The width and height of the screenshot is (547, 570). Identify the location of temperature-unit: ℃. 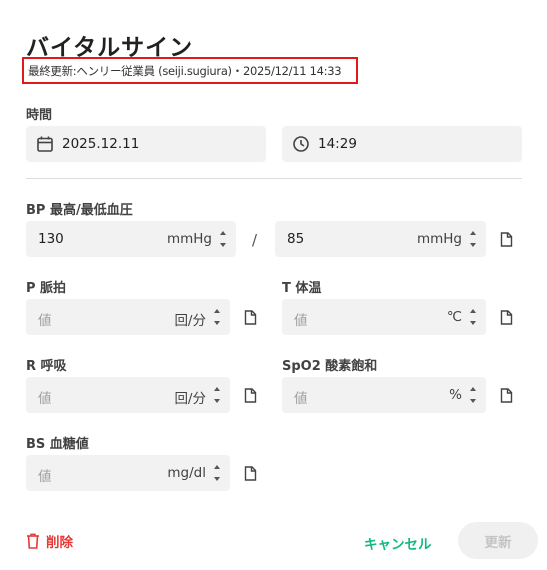
(454, 317).